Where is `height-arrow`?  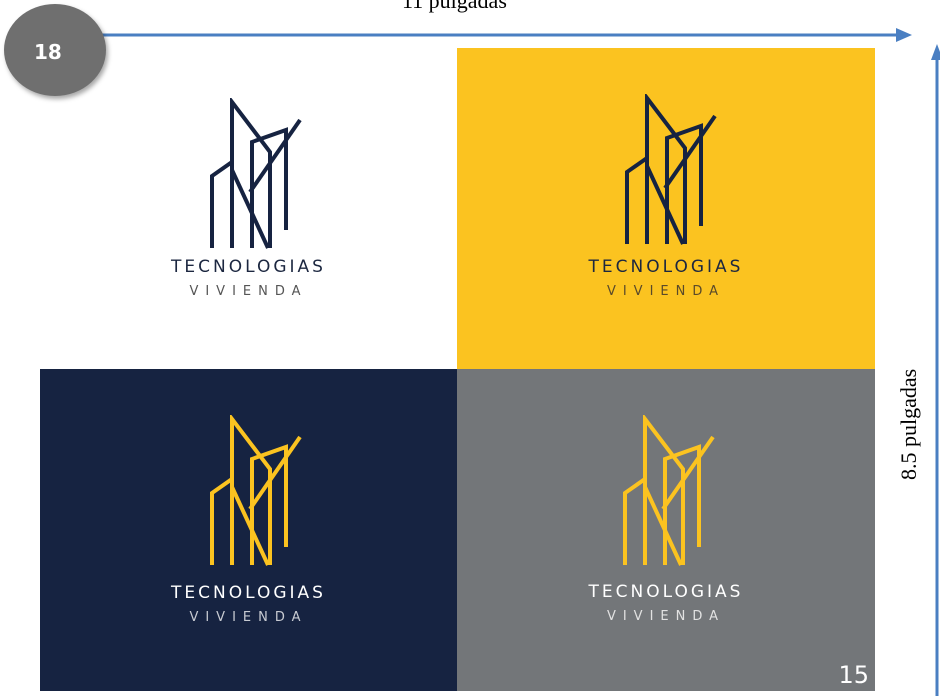 height-arrow is located at coordinates (935, 370).